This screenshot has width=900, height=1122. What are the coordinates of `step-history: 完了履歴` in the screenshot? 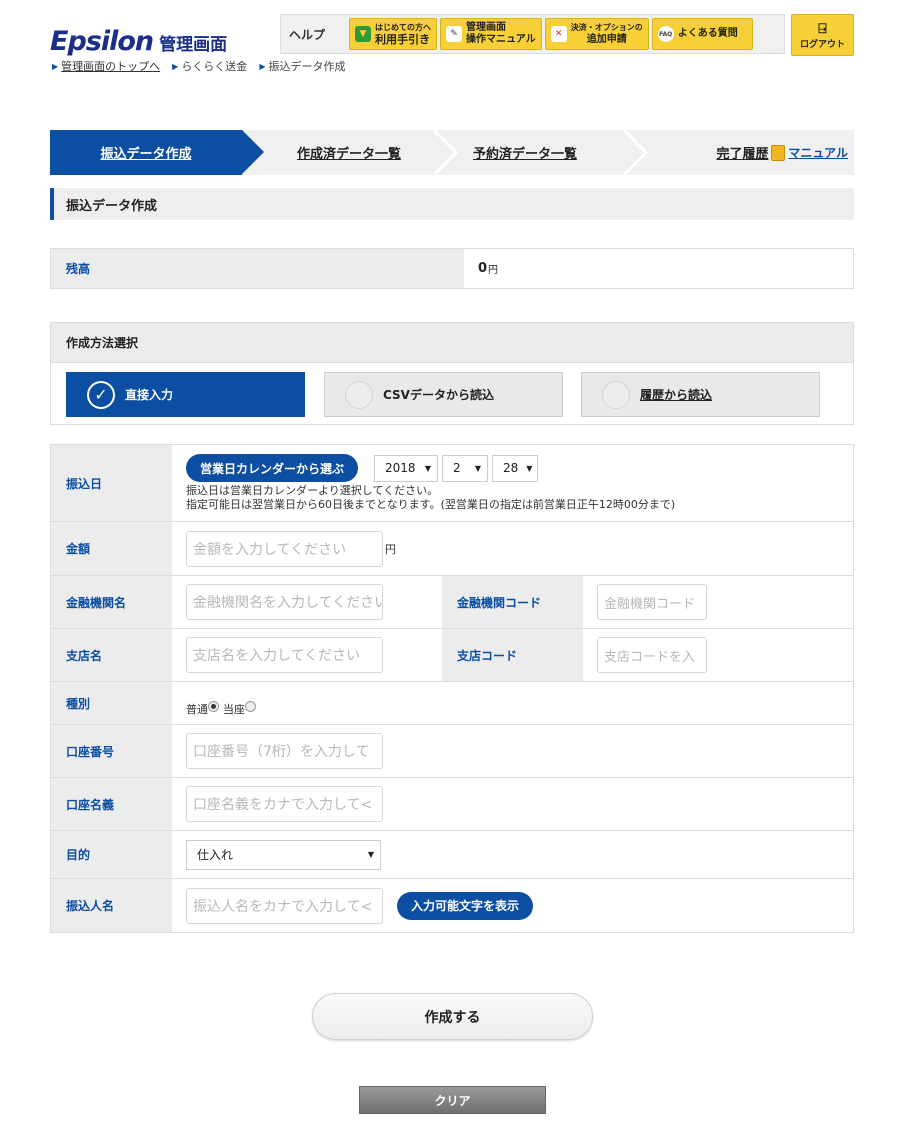 It's located at (742, 152).